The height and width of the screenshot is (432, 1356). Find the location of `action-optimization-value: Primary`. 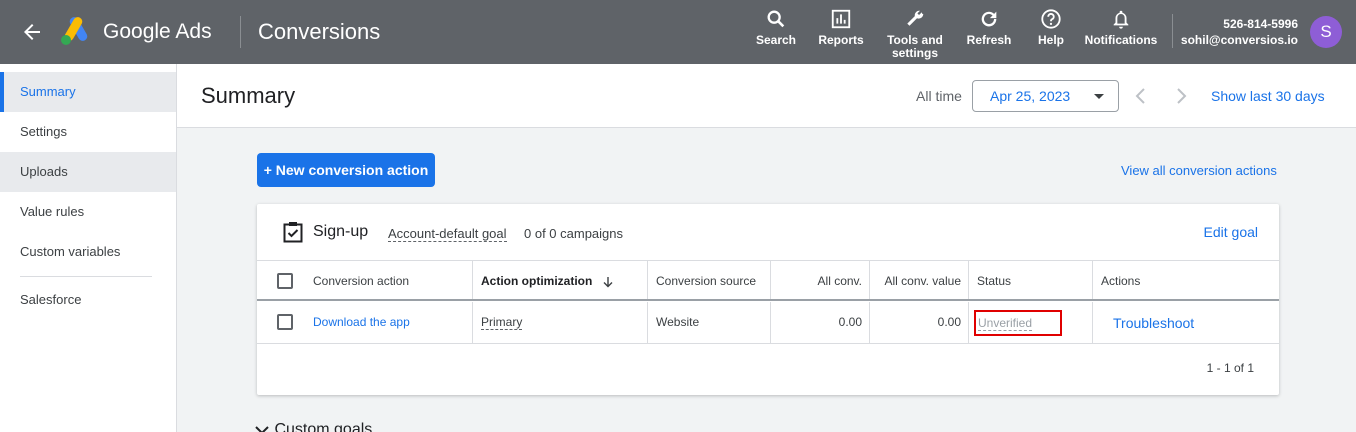

action-optimization-value: Primary is located at coordinates (502, 322).